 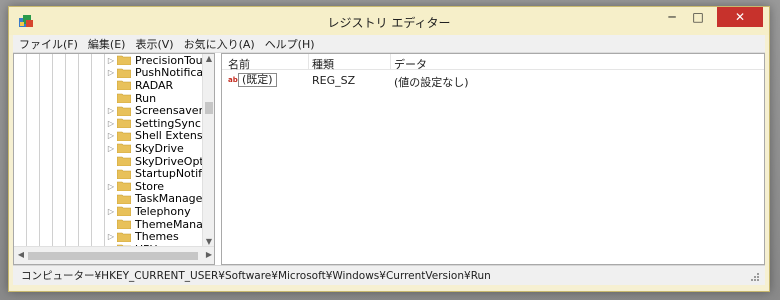 I want to click on menu-bar: ファイル(F) 編集(E) 表示(V) お気に入り(A) ヘルプ(H), so click(x=389, y=44).